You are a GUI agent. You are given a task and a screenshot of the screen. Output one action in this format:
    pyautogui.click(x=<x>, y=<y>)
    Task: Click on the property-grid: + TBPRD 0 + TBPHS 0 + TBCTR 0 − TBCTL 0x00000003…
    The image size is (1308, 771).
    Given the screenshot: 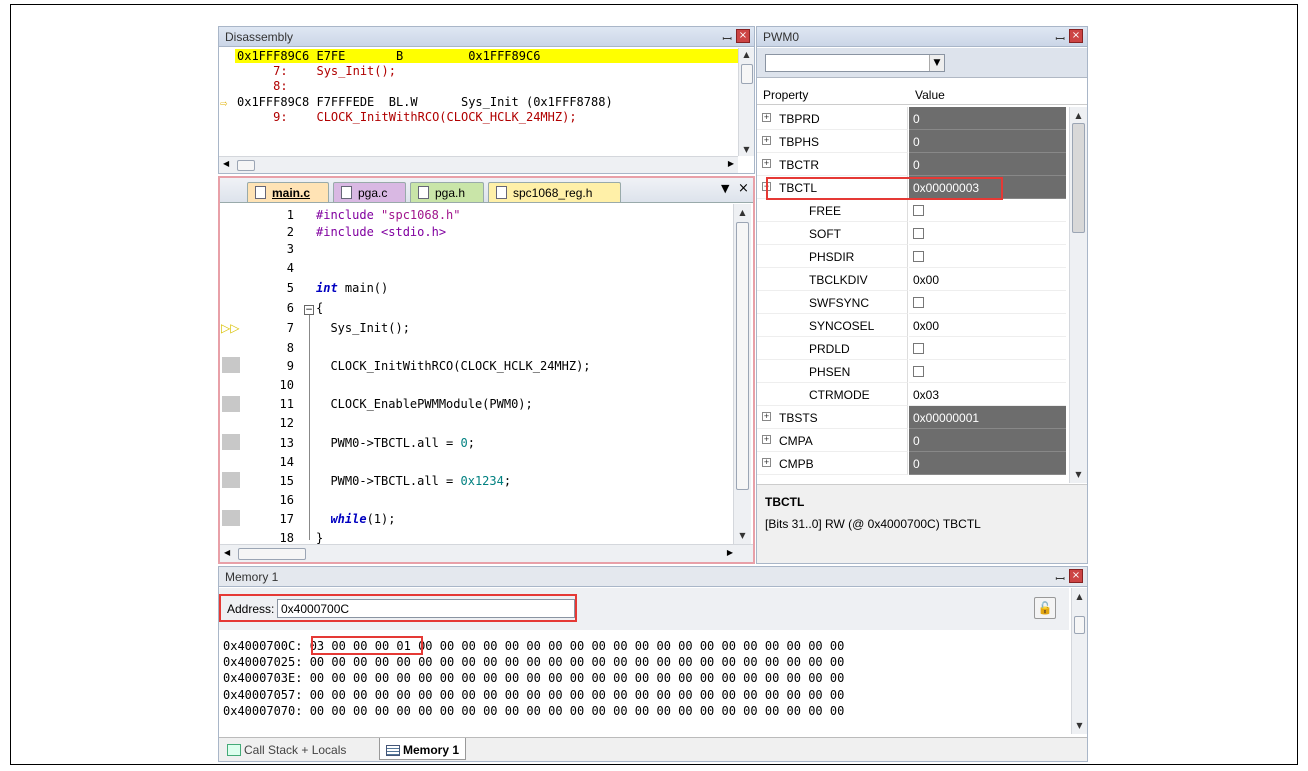 What is the action you would take?
    pyautogui.click(x=913, y=295)
    